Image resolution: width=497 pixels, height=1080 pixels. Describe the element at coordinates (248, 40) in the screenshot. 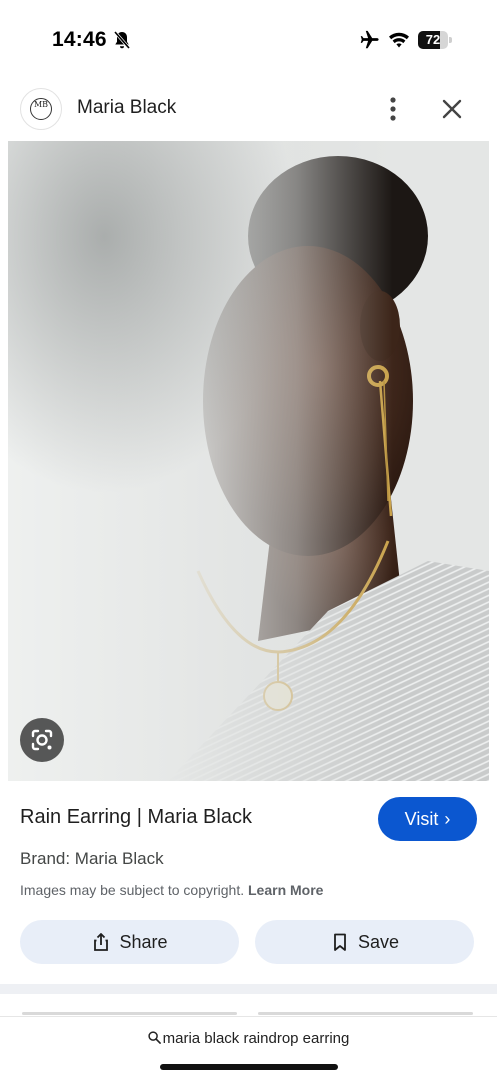

I see `status-bar: 14:46 72` at that location.